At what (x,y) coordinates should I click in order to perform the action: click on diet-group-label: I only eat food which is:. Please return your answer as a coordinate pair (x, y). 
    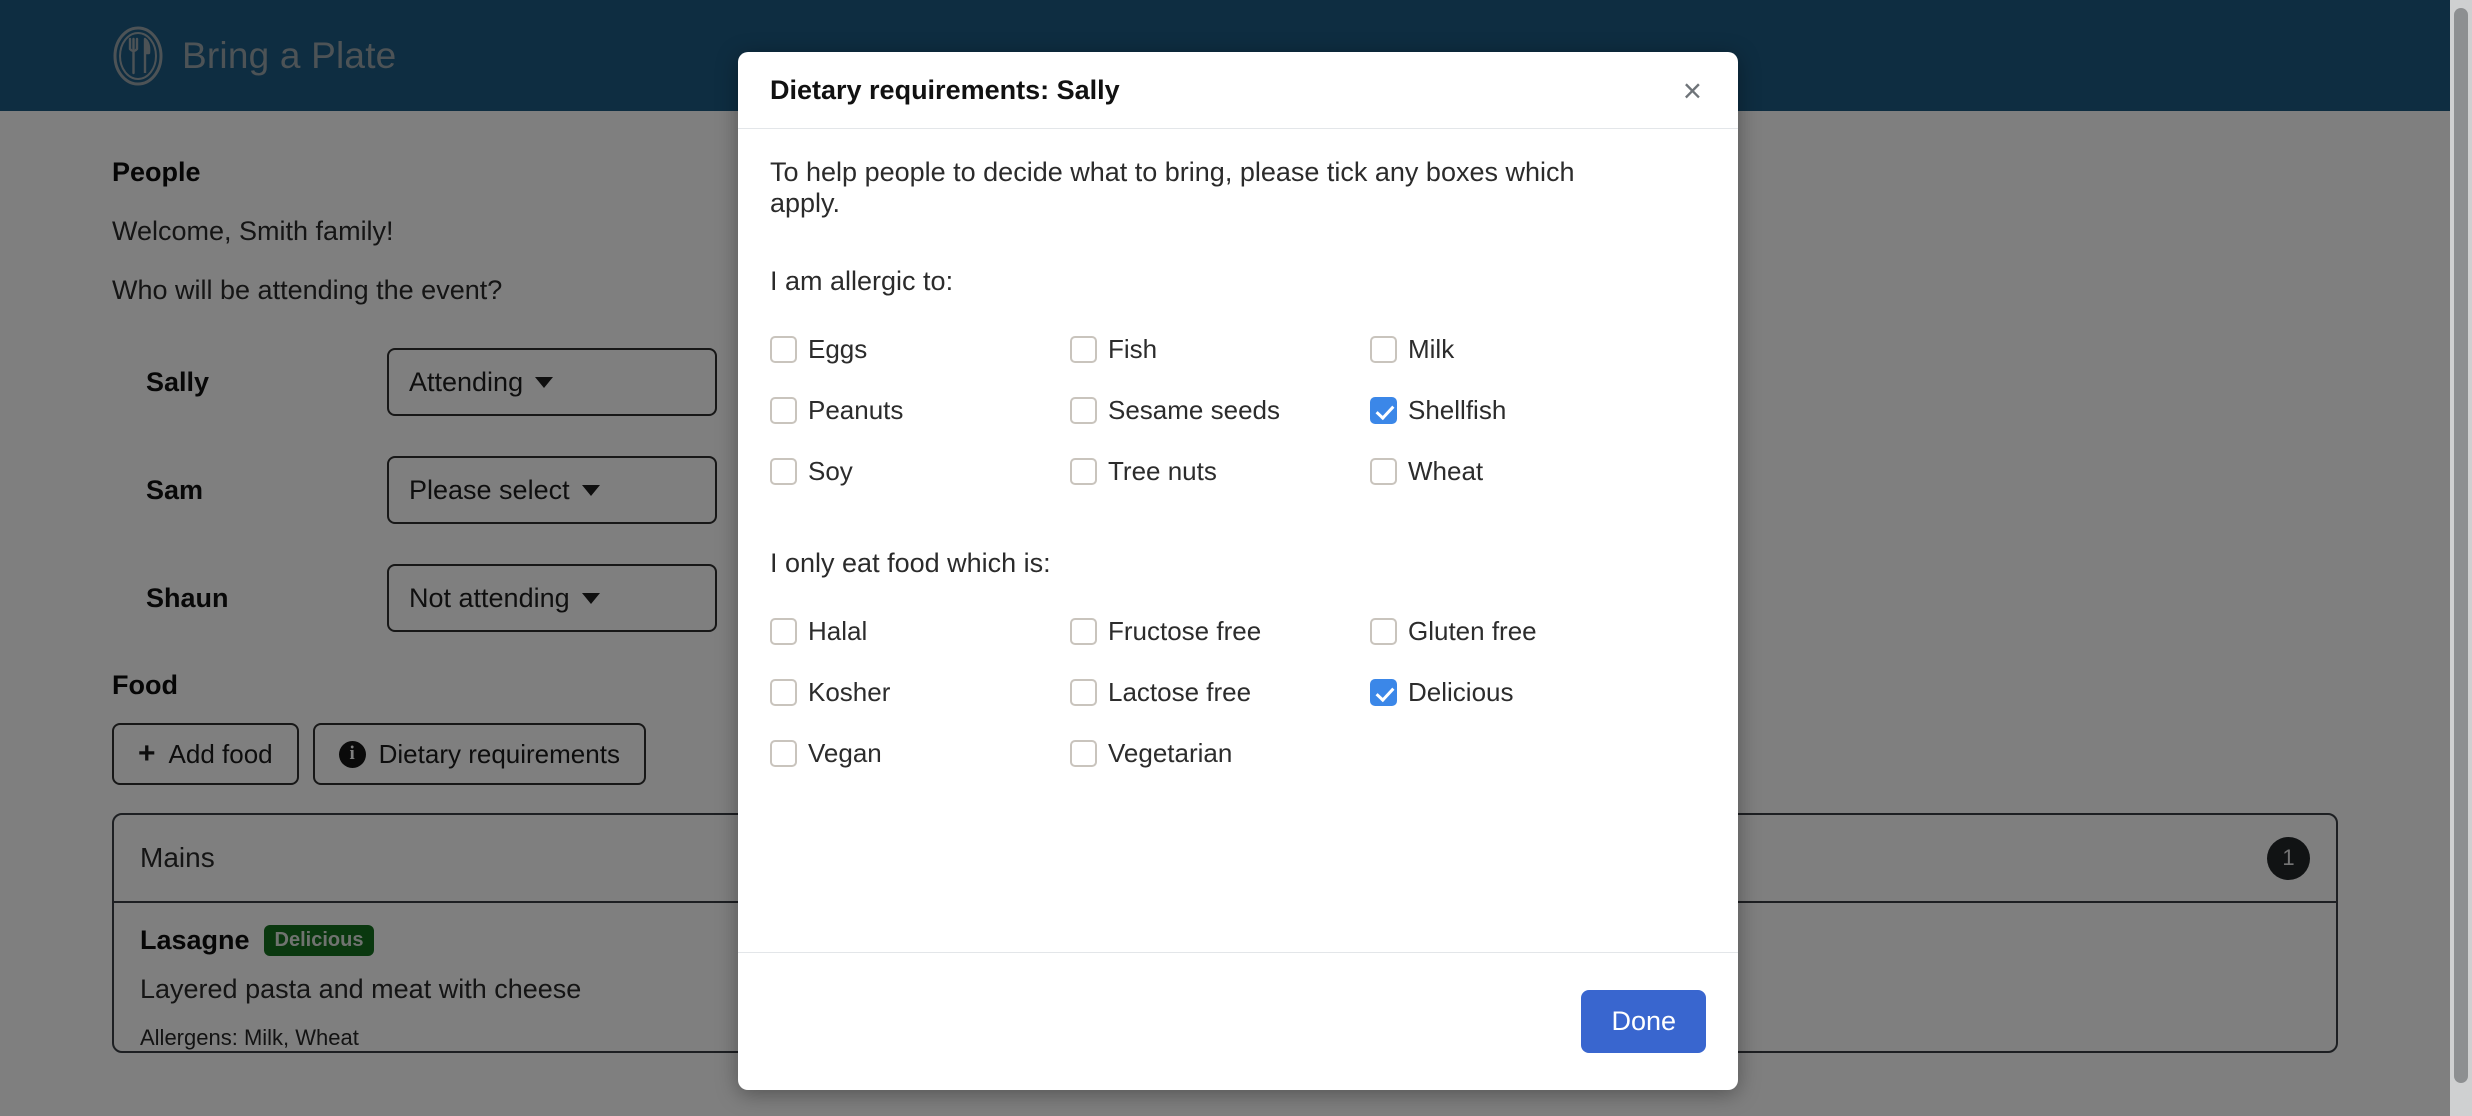
    Looking at the image, I should click on (910, 562).